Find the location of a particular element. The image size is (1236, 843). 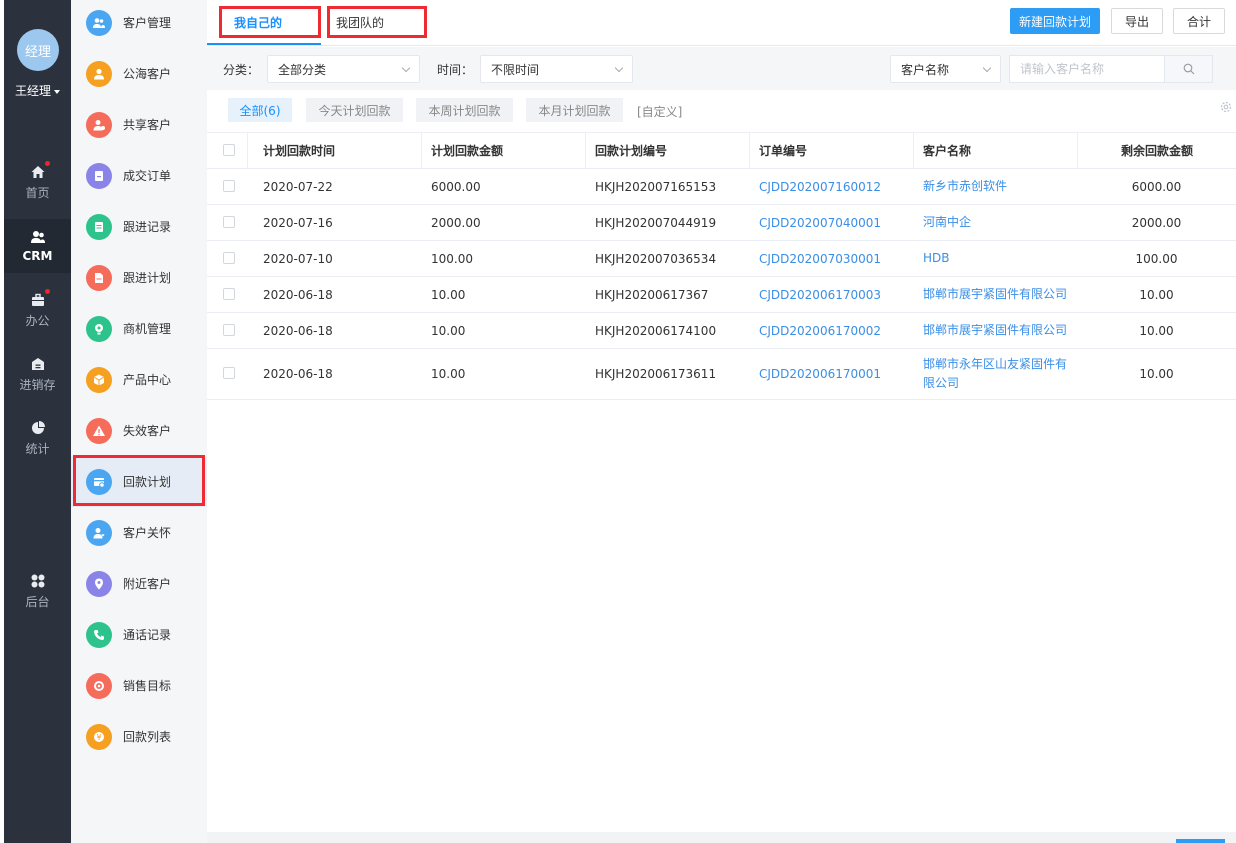

new-payment-plan-button: 新建回款计划 is located at coordinates (1055, 21).